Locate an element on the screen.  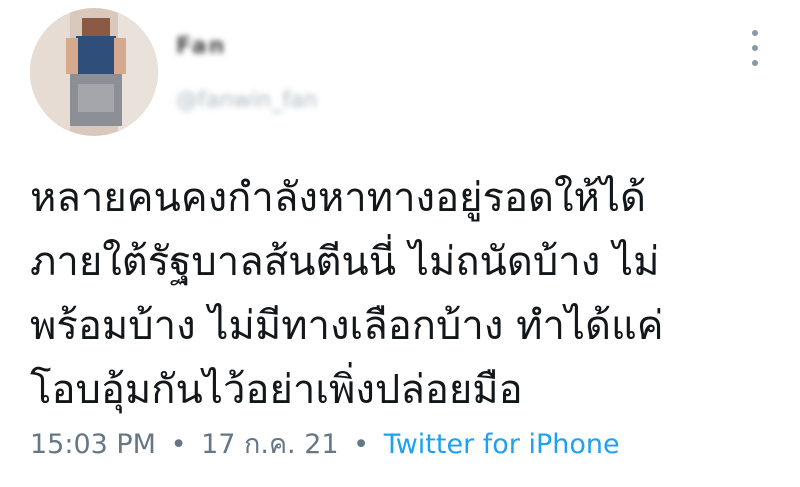
more-options-icon is located at coordinates (755, 48).